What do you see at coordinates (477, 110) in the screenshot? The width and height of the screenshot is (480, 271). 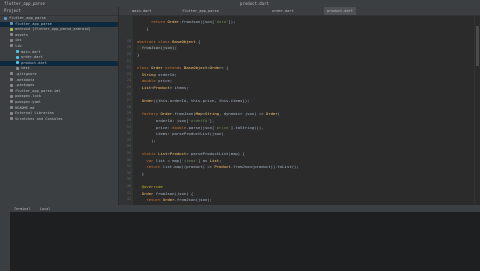 I see `editor-scrollbar` at bounding box center [477, 110].